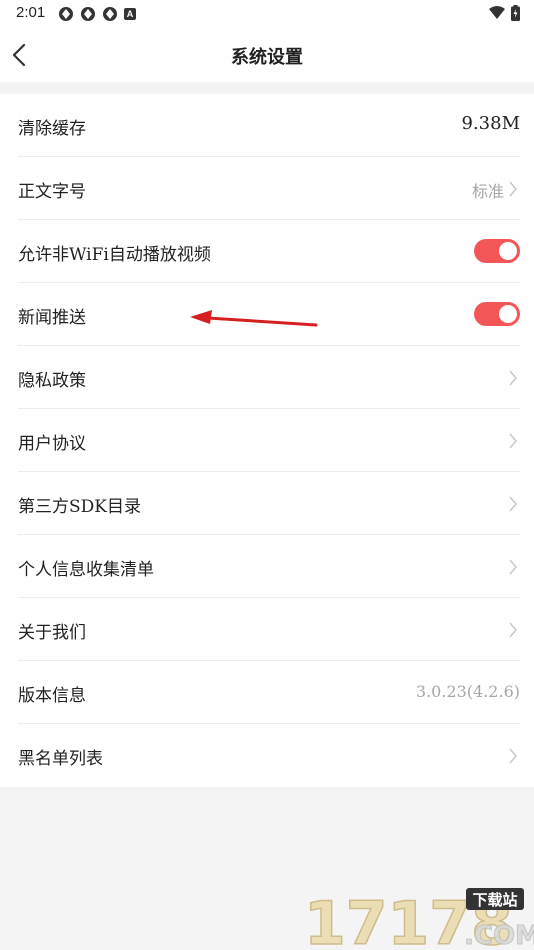 This screenshot has height=950, width=534. I want to click on system-icons, so click(504, 13).